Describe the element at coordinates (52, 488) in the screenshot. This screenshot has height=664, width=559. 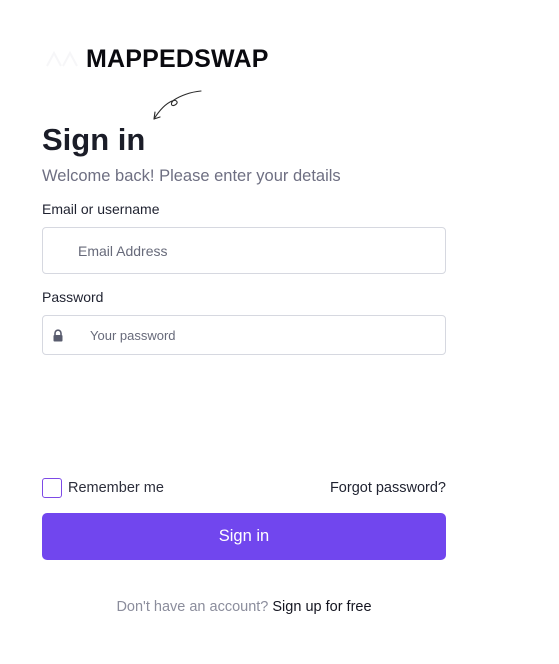
I see `remember-me-checkbox` at that location.